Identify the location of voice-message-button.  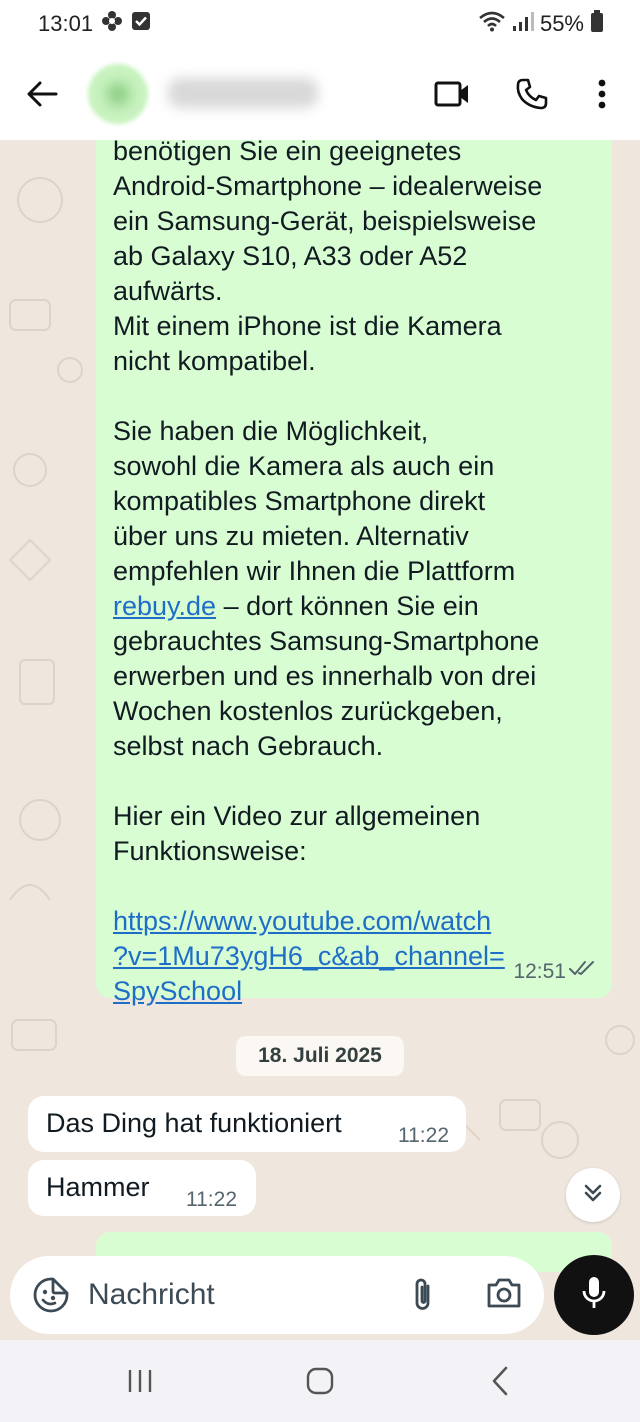
(594, 1295).